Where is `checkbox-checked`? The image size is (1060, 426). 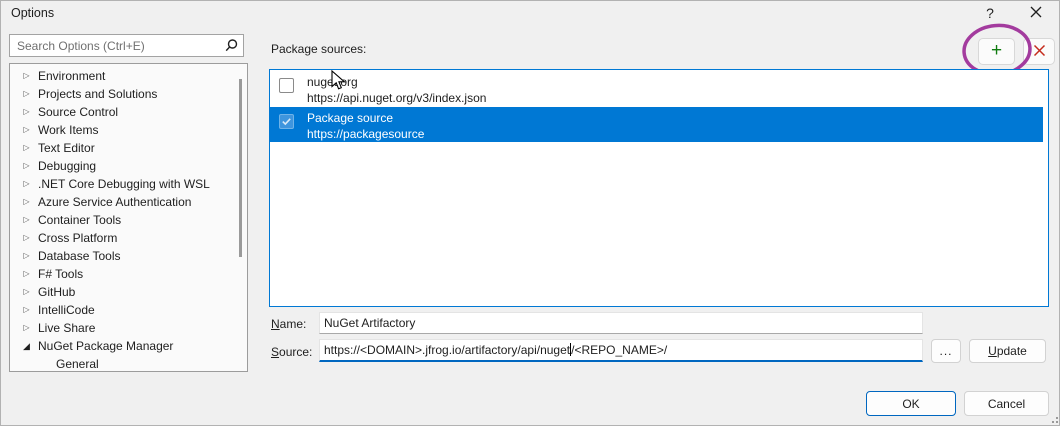
checkbox-checked is located at coordinates (286, 121).